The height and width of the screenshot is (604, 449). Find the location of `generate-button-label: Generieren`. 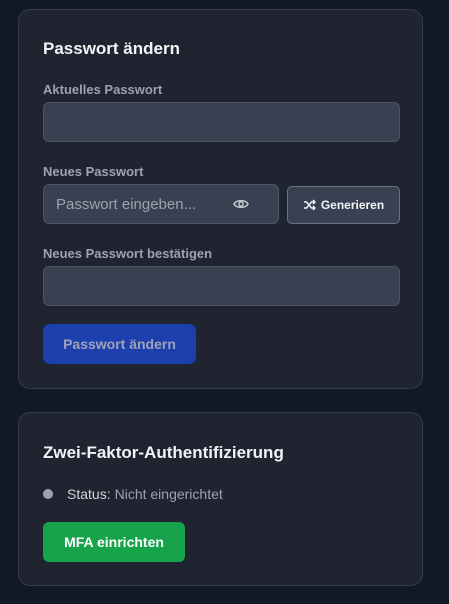

generate-button-label: Generieren is located at coordinates (352, 205).